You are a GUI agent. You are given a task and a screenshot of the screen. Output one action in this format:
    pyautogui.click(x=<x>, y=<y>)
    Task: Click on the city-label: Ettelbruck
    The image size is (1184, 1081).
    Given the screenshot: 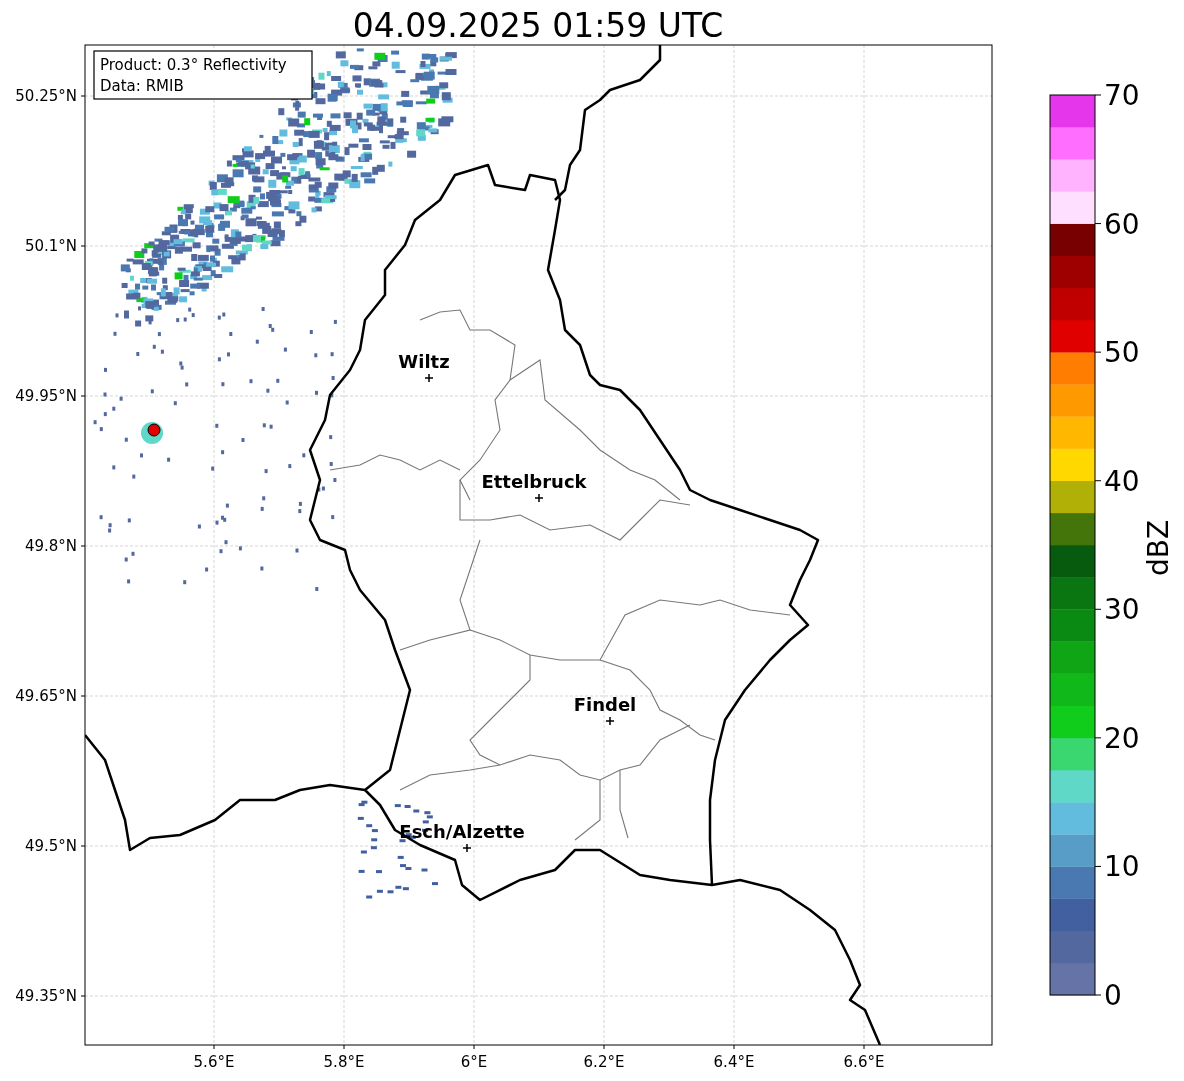 What is the action you would take?
    pyautogui.click(x=534, y=481)
    